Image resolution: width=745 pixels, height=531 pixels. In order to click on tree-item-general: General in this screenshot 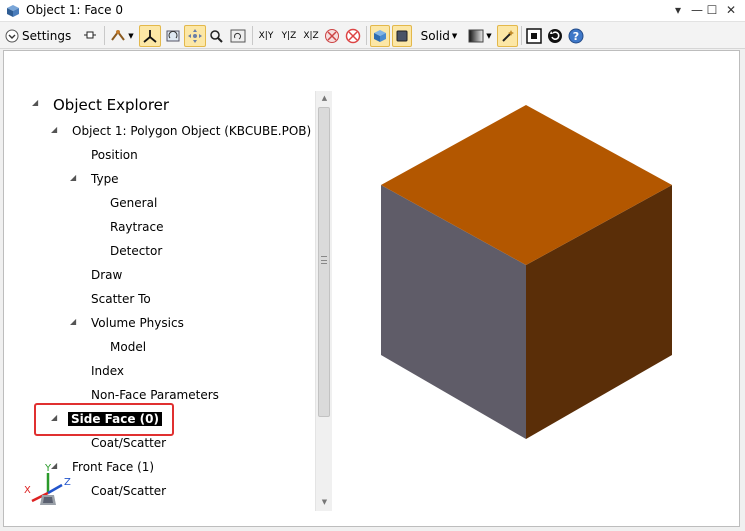, I will do `click(133, 203)`.